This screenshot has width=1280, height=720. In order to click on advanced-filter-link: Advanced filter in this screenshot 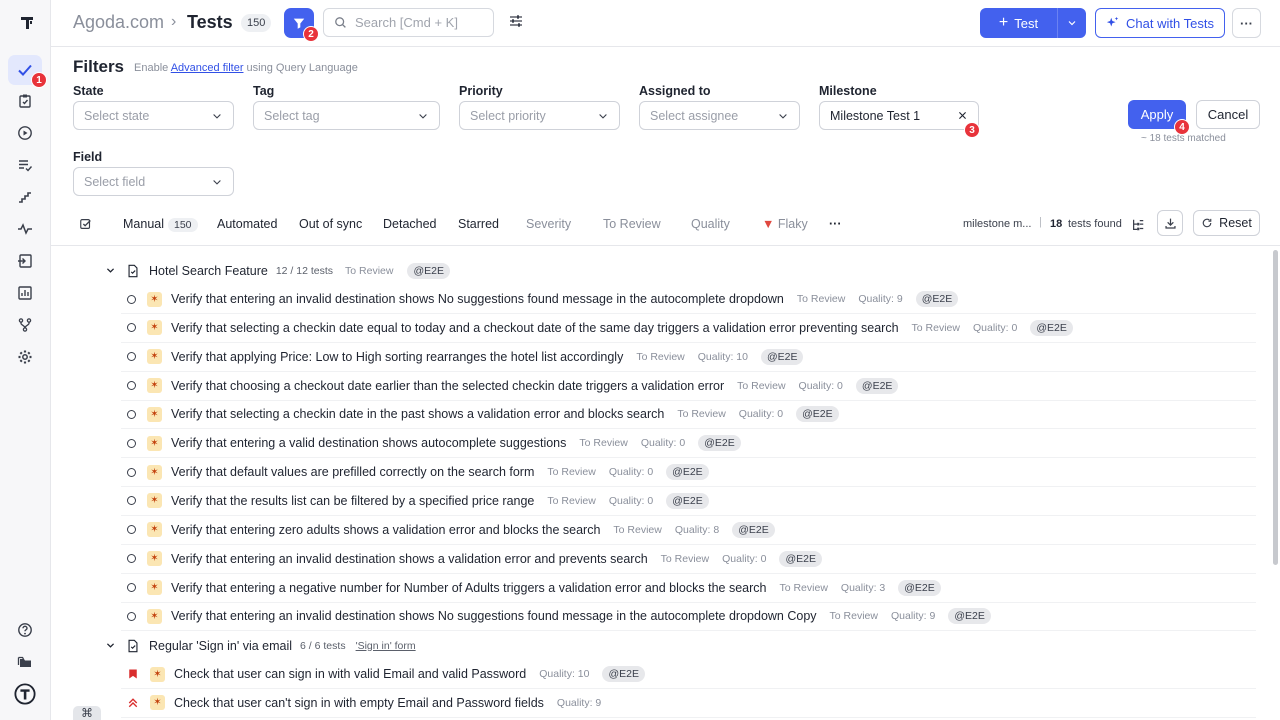, I will do `click(207, 68)`.